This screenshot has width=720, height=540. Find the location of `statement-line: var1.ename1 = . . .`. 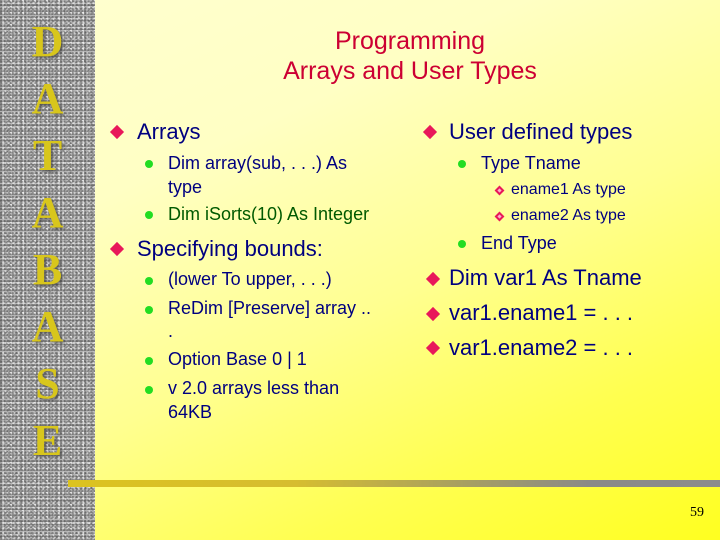

statement-line: var1.ename1 = . . . is located at coordinates (541, 312).